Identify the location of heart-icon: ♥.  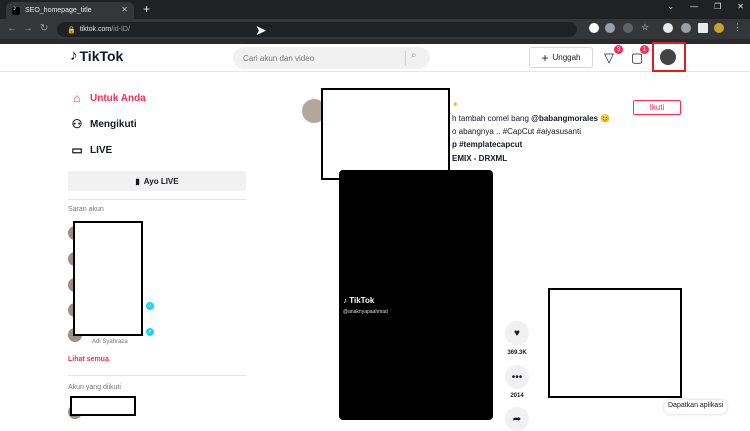
(517, 333).